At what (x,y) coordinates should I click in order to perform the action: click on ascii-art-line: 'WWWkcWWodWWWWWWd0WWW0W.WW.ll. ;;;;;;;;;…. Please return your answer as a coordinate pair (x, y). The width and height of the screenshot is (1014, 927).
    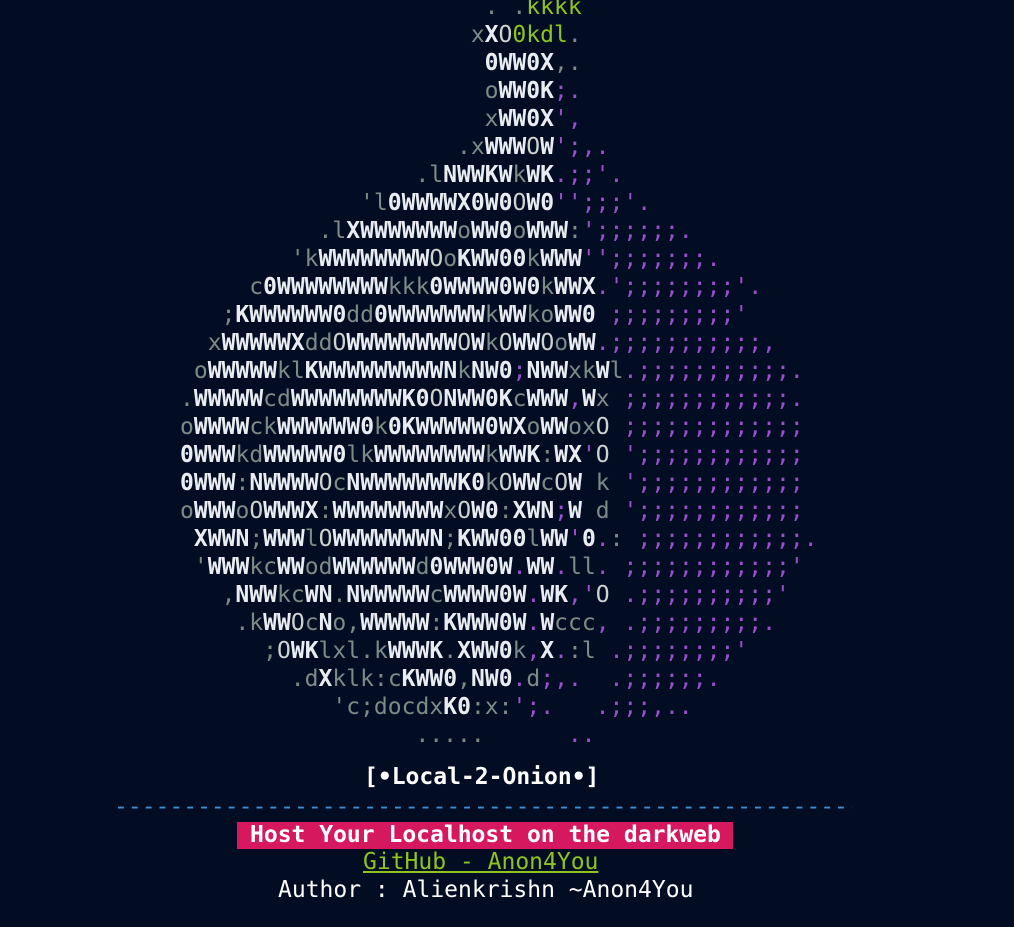
    Looking at the image, I should click on (498, 567).